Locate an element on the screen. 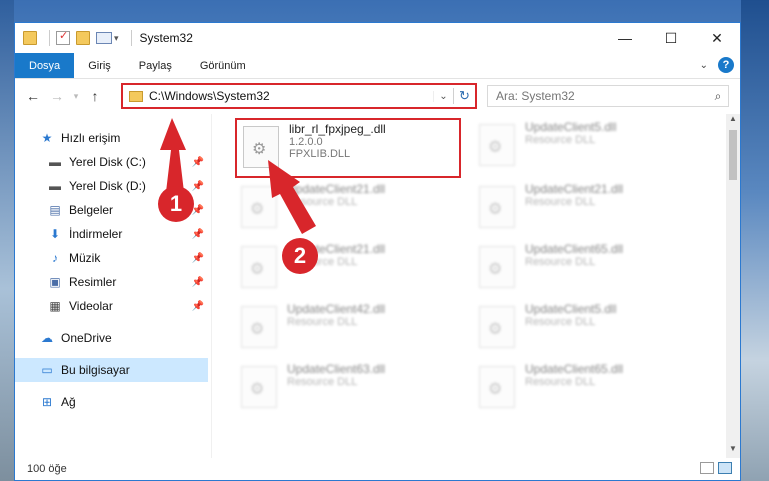 Image resolution: width=769 pixels, height=481 pixels. sidebar-item-label: Resimler is located at coordinates (93, 282).